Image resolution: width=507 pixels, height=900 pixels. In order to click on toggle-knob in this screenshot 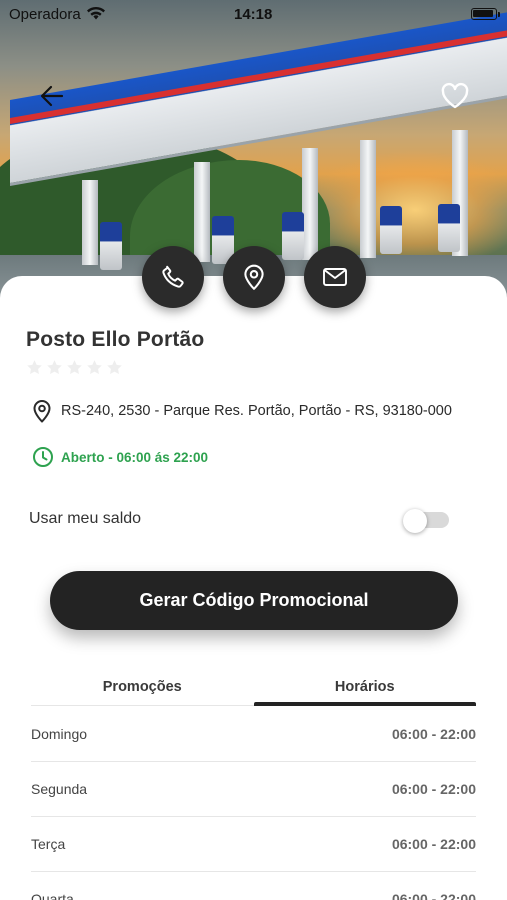, I will do `click(415, 521)`.